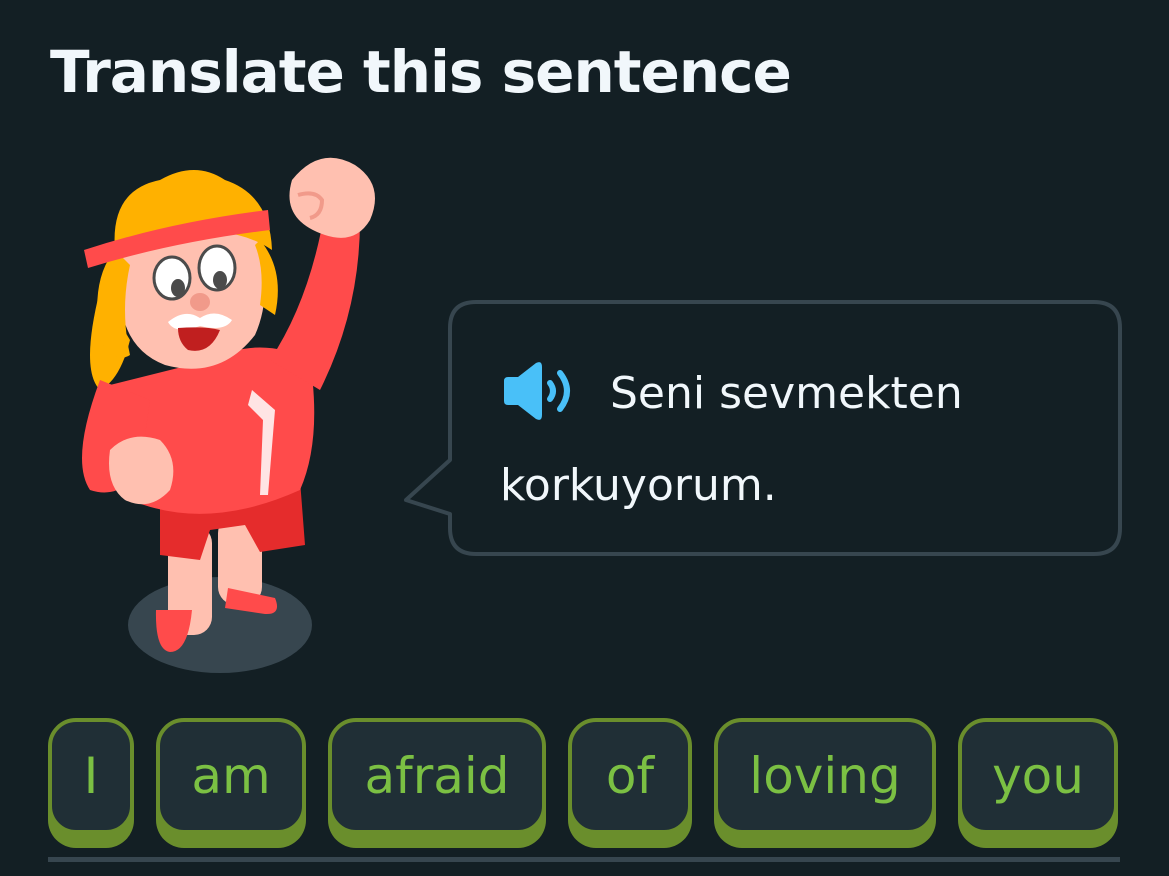  I want to click on sentence-text: Seni sevmekten korkuyorum., so click(795, 440).